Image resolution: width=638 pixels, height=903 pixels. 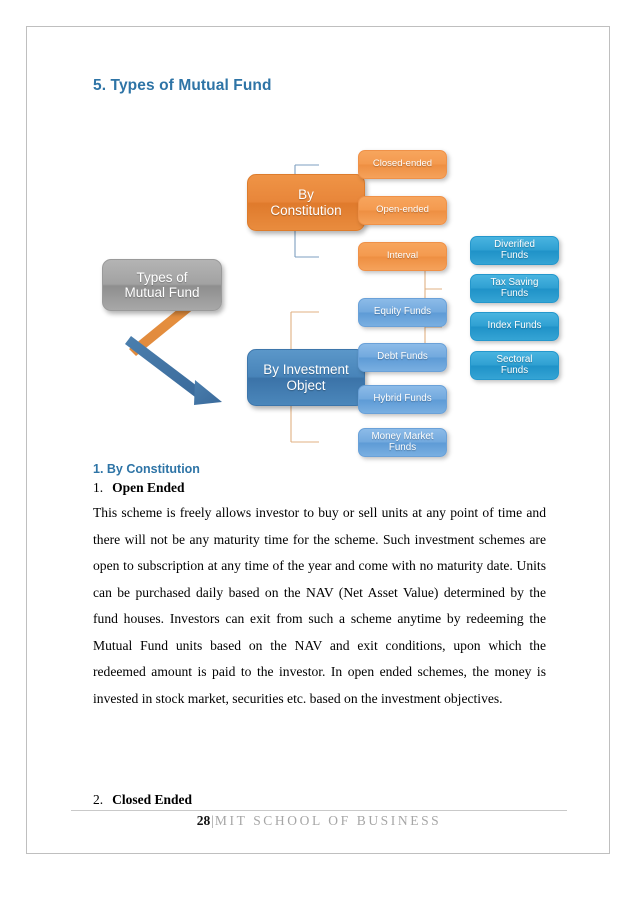 I want to click on diagram-node-by-constitution: By Constitution, so click(x=306, y=202).